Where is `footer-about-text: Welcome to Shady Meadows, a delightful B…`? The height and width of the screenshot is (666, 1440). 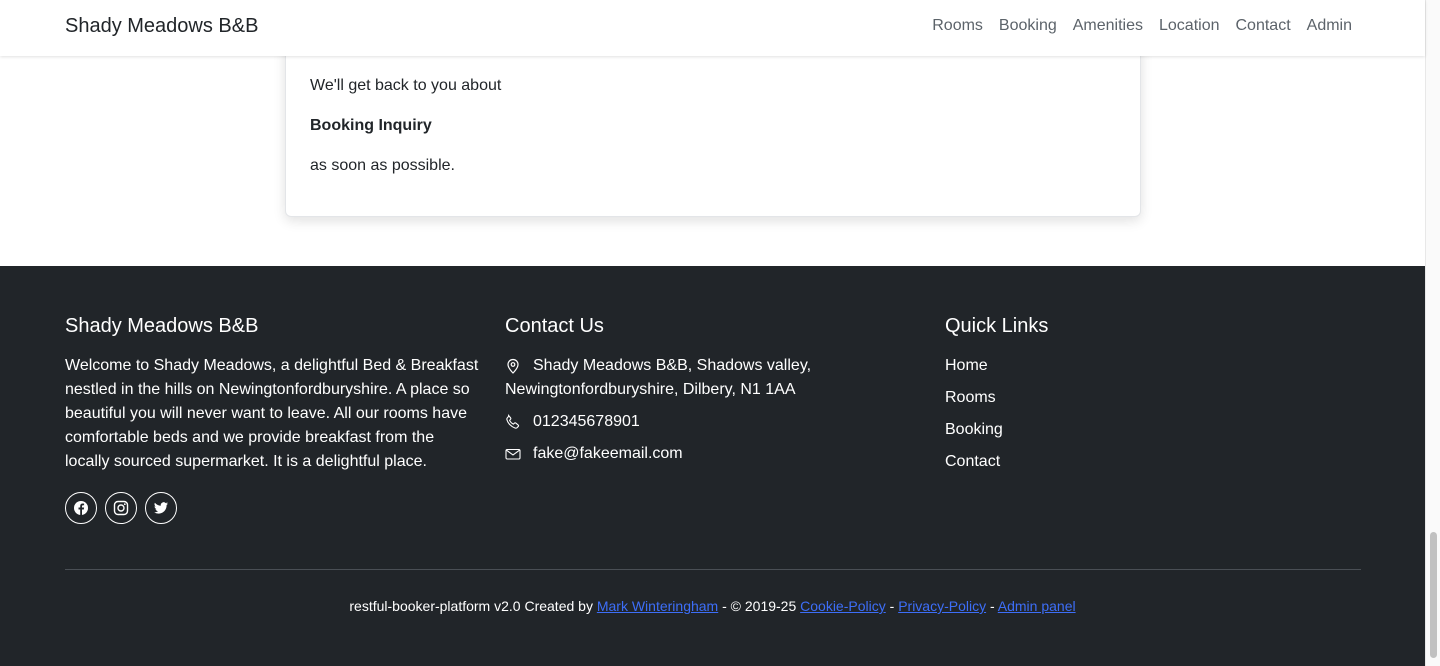
footer-about-text: Welcome to Shady Meadows, a delightful B… is located at coordinates (272, 413).